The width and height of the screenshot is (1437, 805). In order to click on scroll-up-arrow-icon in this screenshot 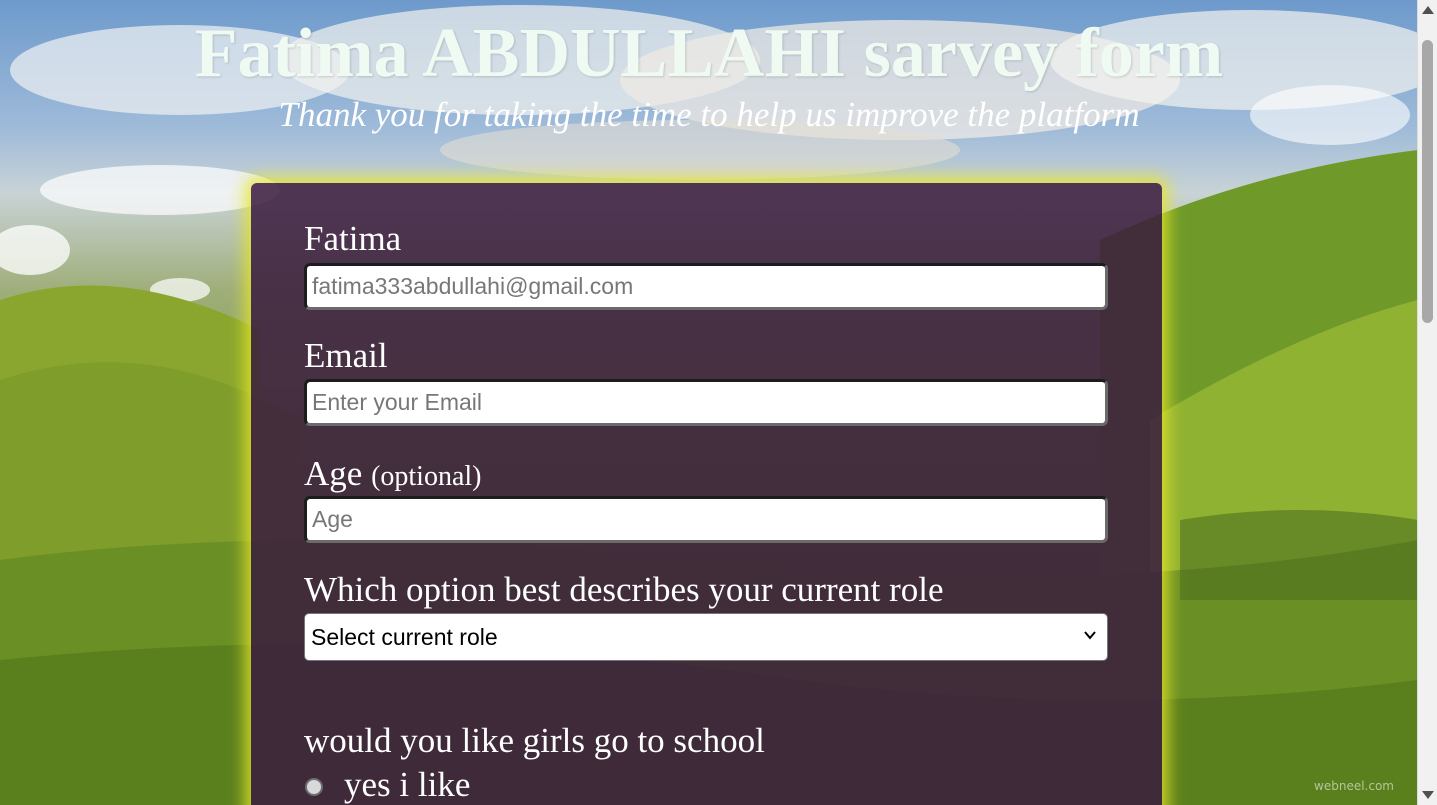, I will do `click(1428, 10)`.